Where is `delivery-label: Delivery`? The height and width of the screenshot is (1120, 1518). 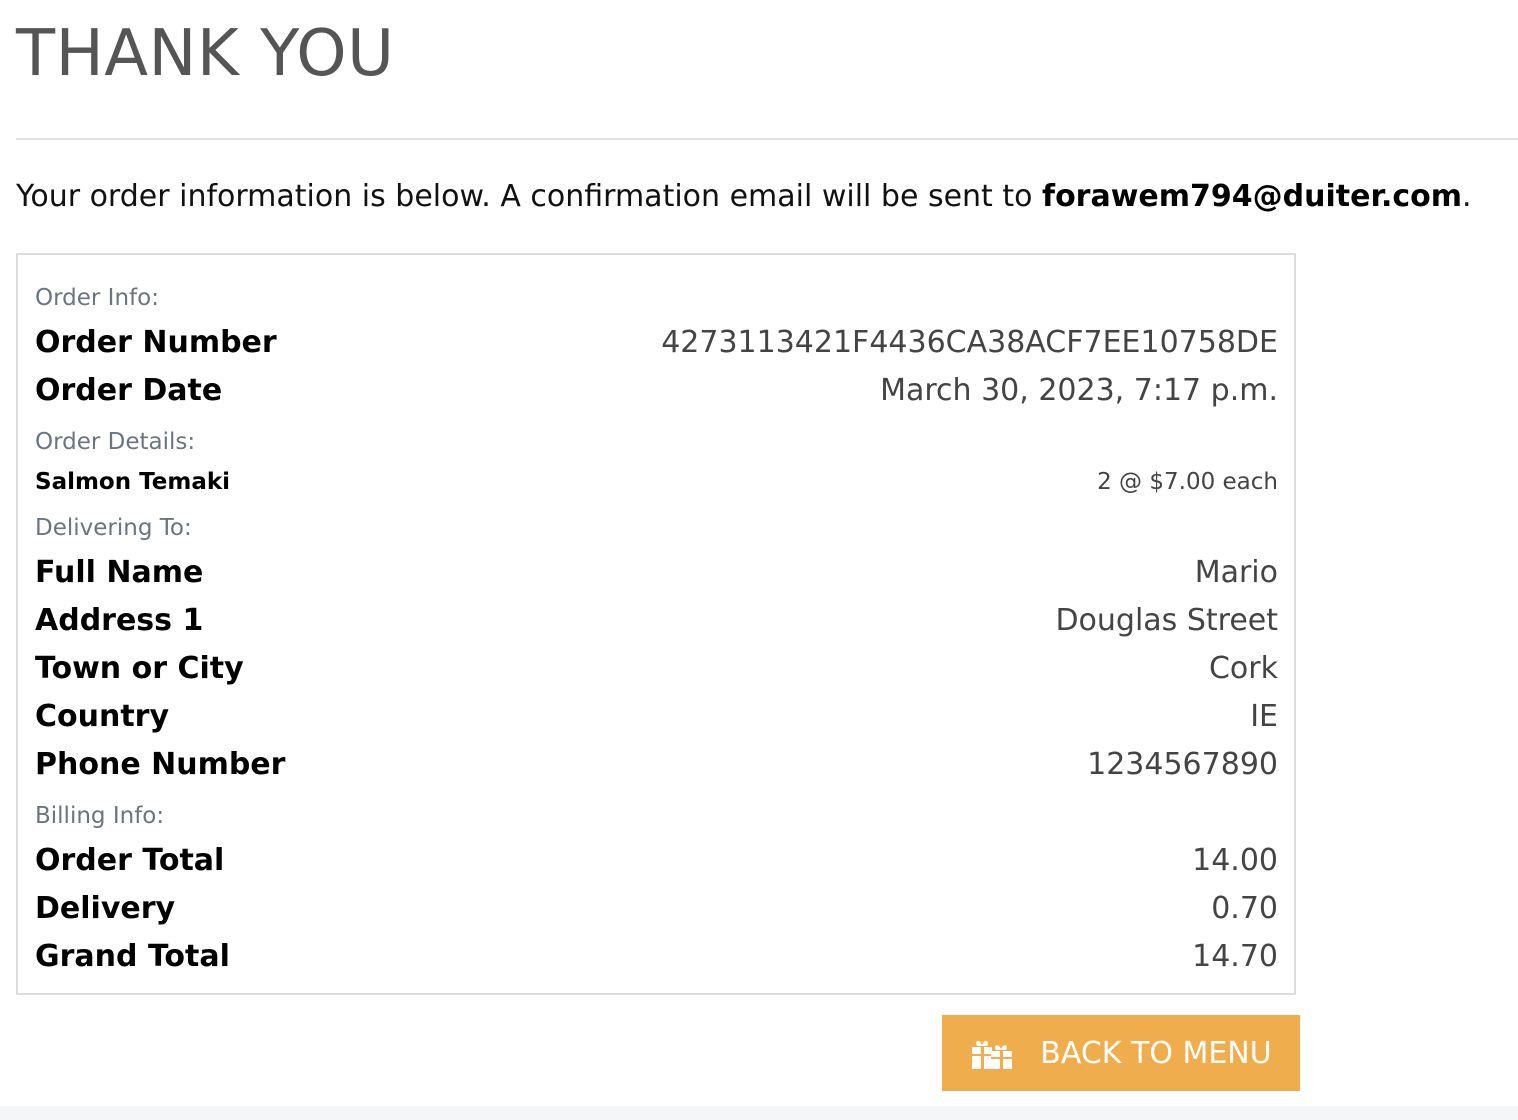
delivery-label: Delivery is located at coordinates (105, 908).